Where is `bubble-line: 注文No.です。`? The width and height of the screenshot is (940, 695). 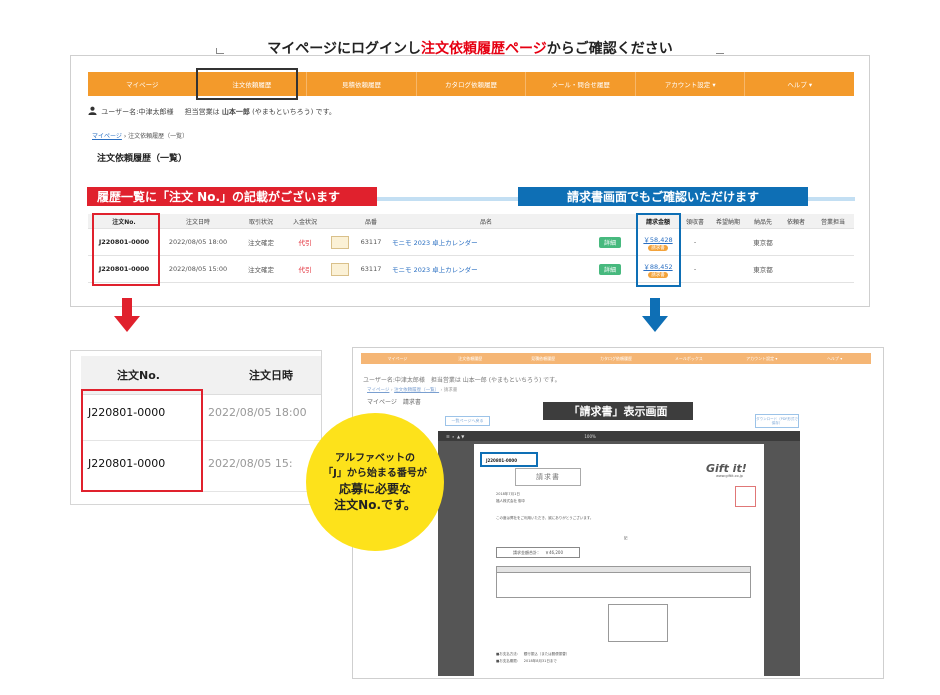
bubble-line: 注文No.です。 is located at coordinates (375, 505).